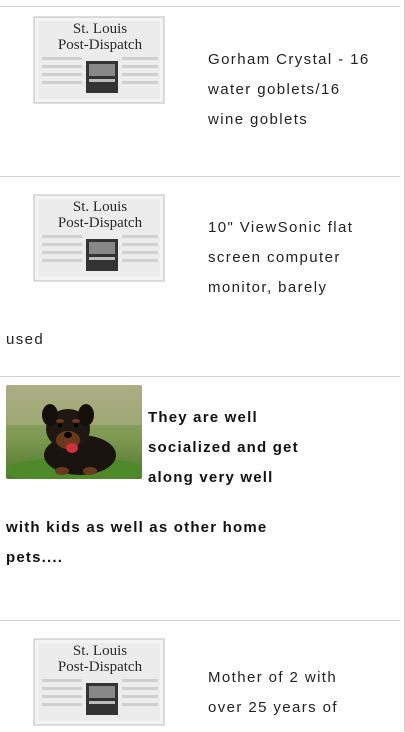 The height and width of the screenshot is (732, 405). I want to click on listing-thumbnail, so click(74, 432).